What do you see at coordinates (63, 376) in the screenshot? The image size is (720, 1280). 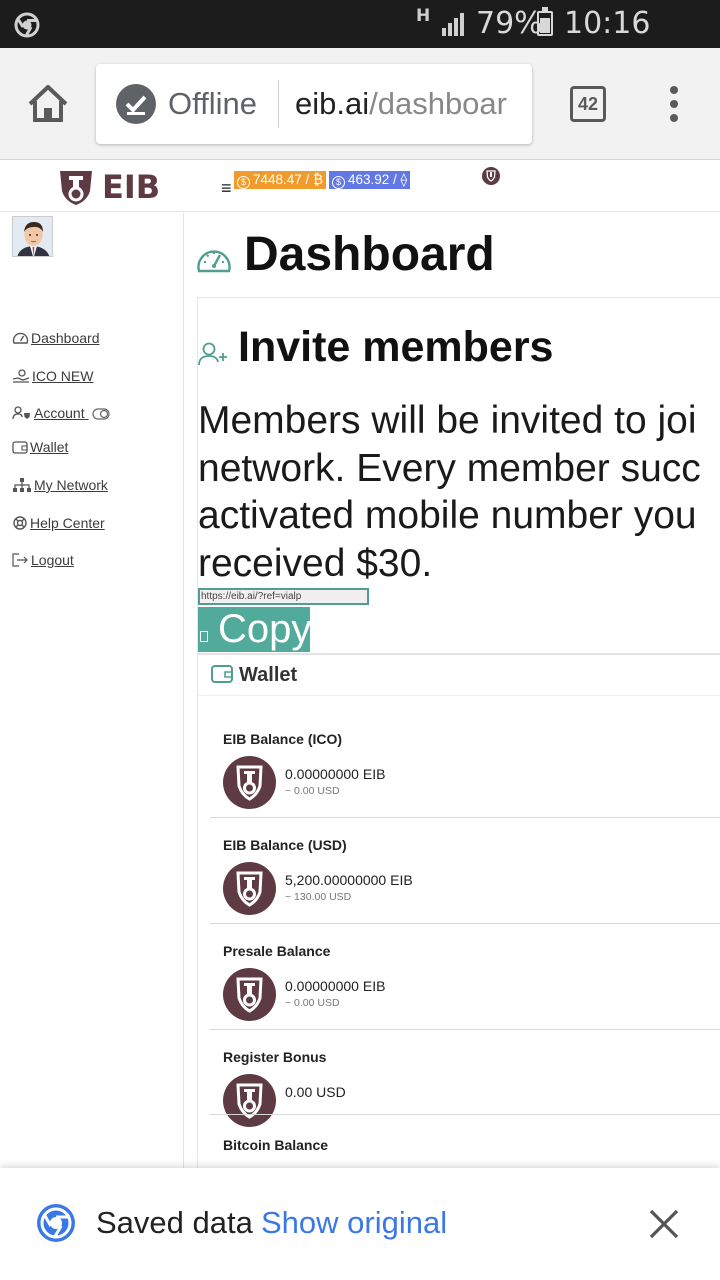 I see `sidebar-item-label: ICO NEW` at bounding box center [63, 376].